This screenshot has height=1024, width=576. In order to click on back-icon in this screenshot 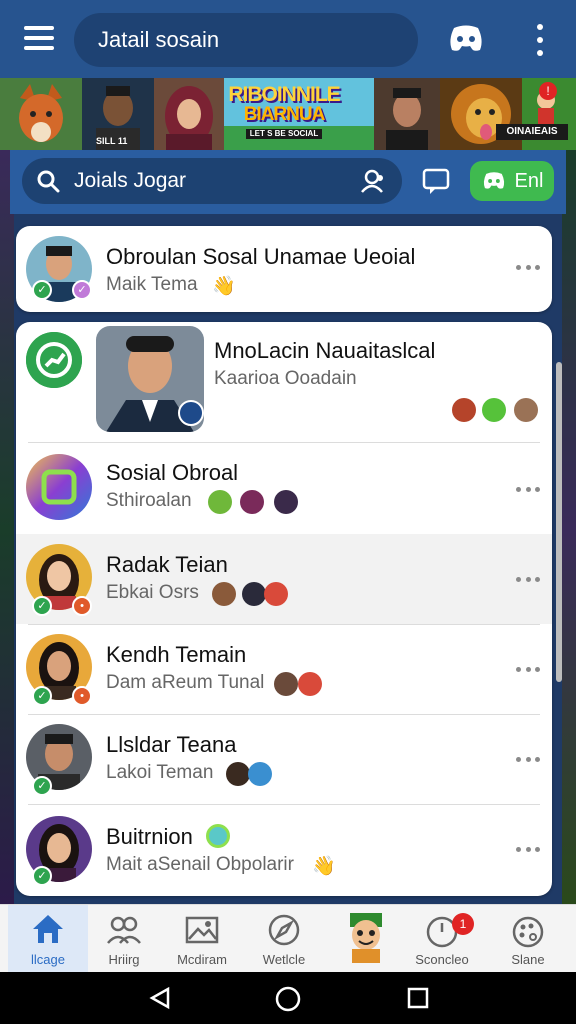, I will do `click(160, 998)`.